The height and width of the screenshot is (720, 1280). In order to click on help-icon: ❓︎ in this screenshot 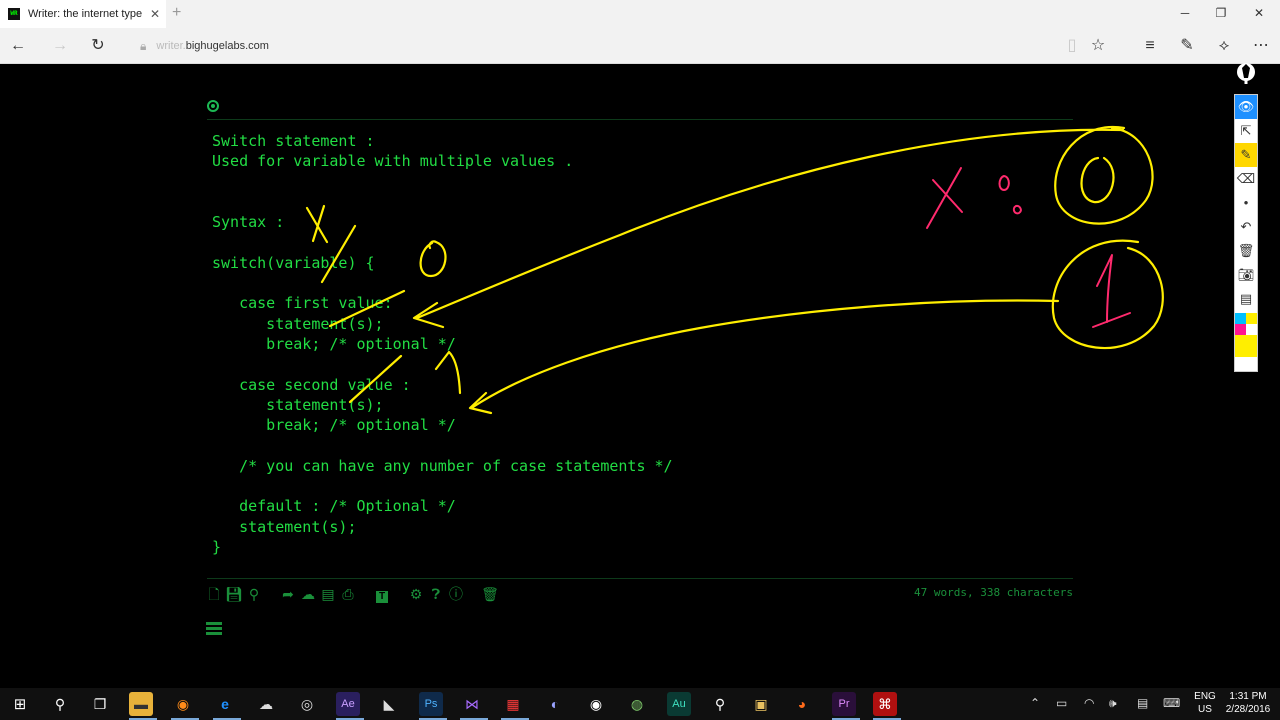, I will do `click(436, 594)`.